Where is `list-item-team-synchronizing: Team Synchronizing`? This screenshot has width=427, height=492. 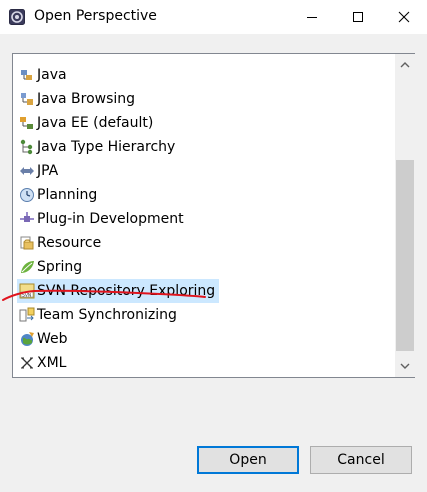
list-item-team-synchronizing: Team Synchronizing is located at coordinates (206, 315).